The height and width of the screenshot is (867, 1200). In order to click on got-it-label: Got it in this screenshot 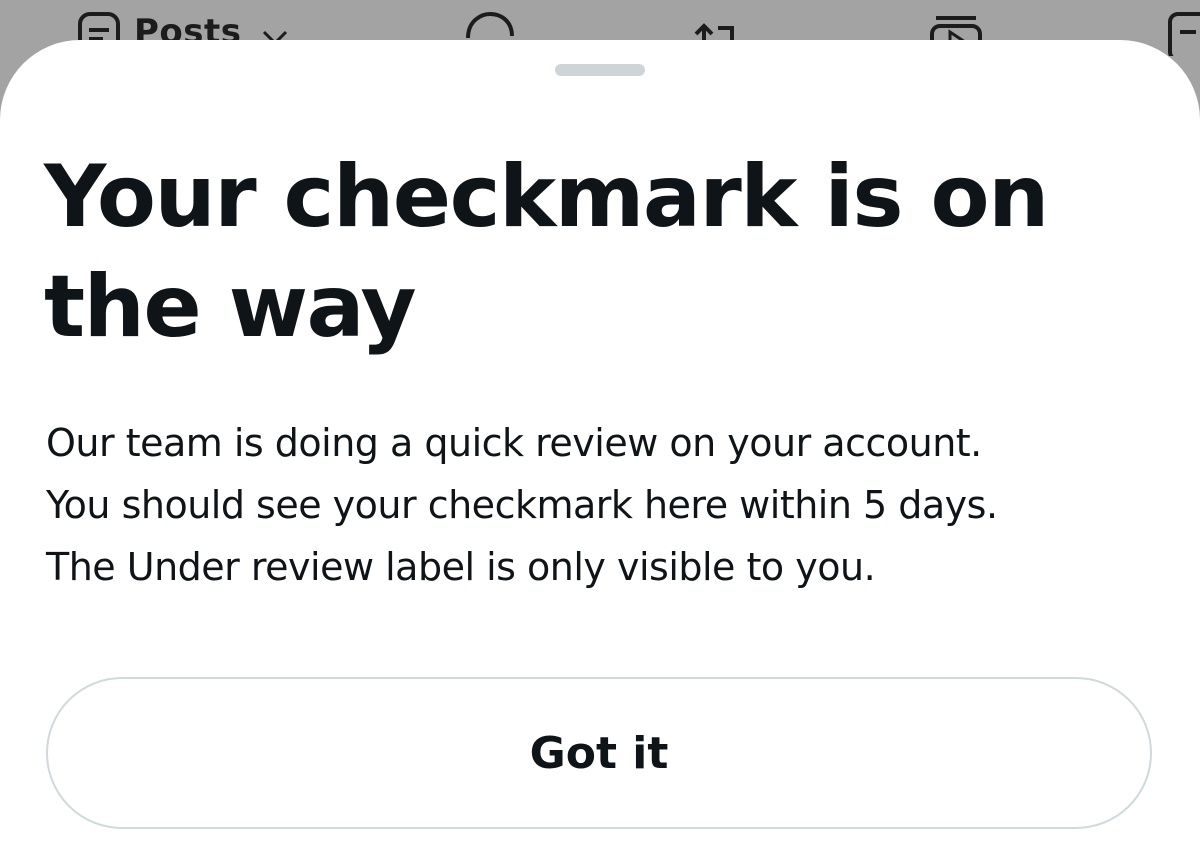, I will do `click(599, 753)`.